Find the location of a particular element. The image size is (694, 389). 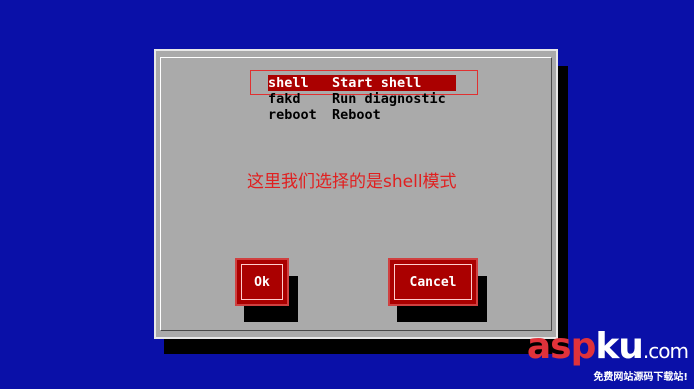

menu-item-key: shell is located at coordinates (288, 83).